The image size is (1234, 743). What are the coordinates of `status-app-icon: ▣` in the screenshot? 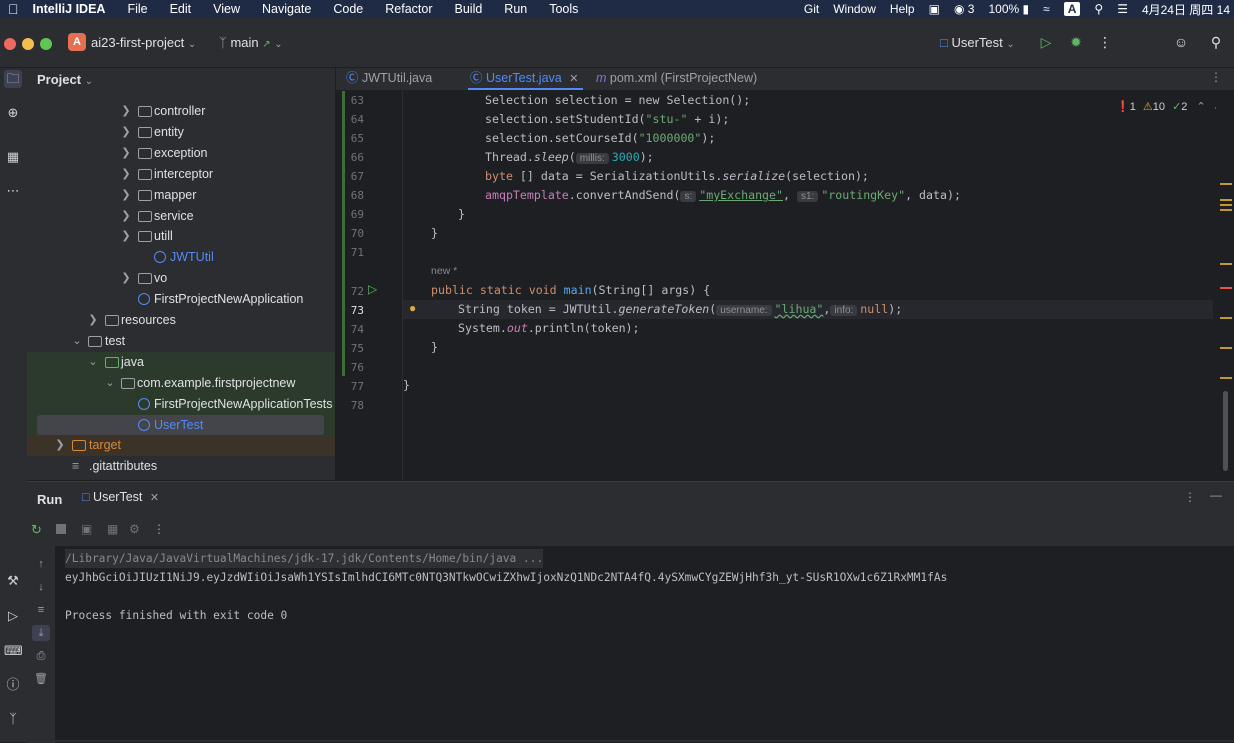 It's located at (934, 9).